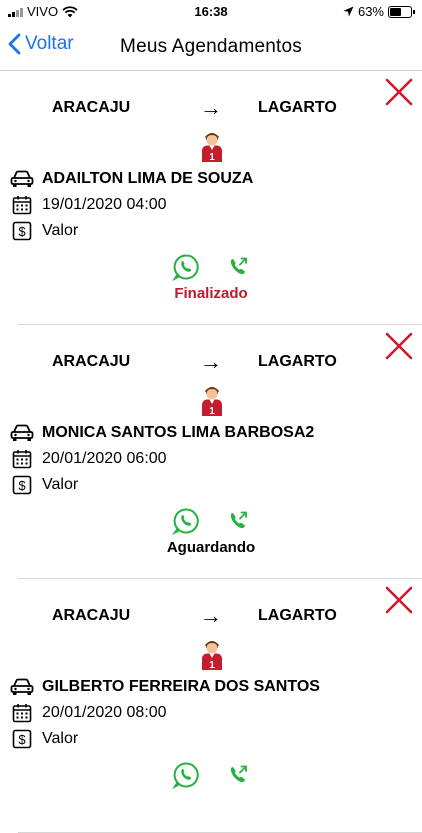 The height and width of the screenshot is (833, 422). I want to click on datetime-value: 20/01/2020 06:00, so click(104, 458).